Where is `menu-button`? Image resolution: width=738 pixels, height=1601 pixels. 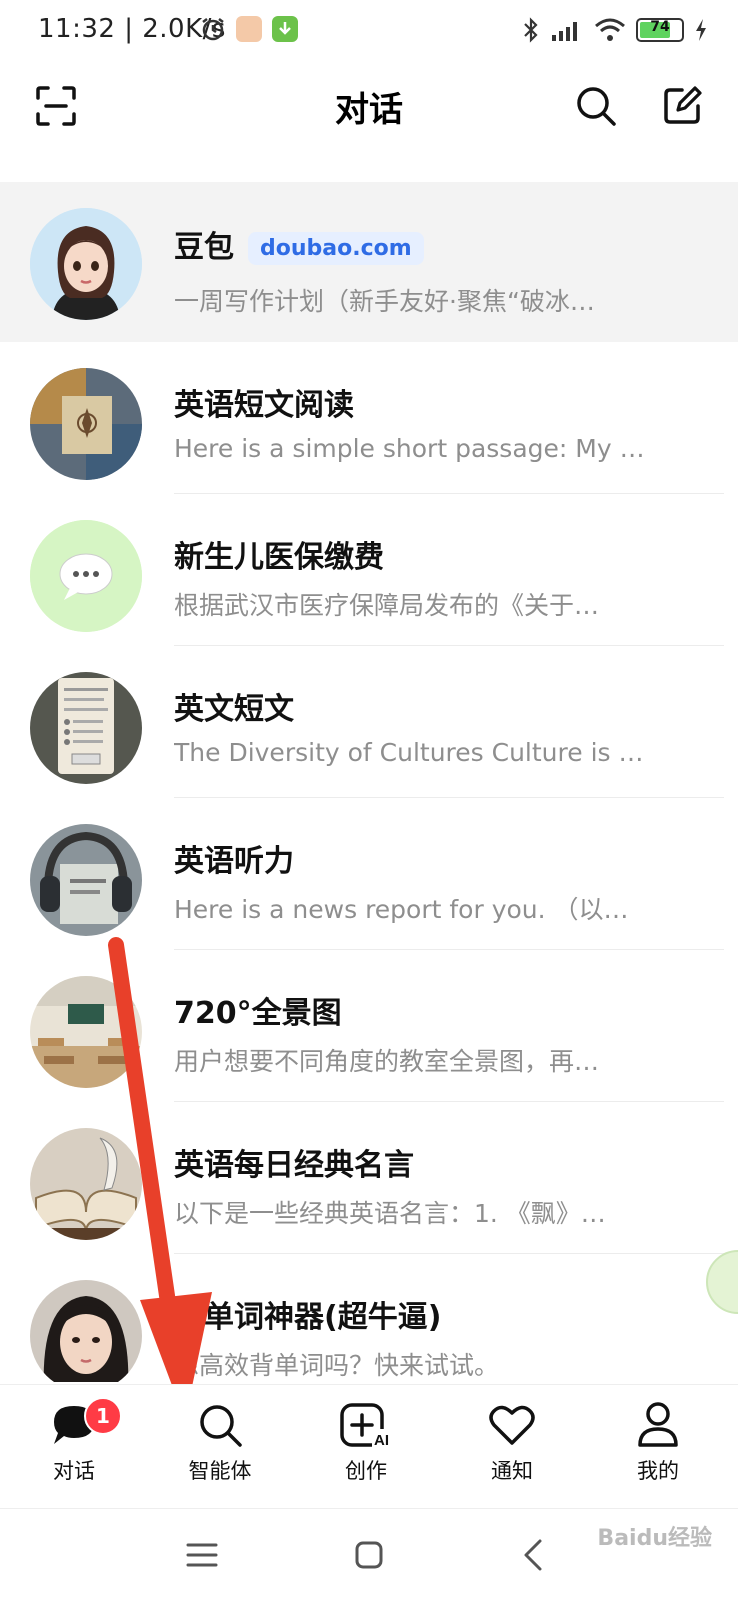 menu-button is located at coordinates (202, 1555).